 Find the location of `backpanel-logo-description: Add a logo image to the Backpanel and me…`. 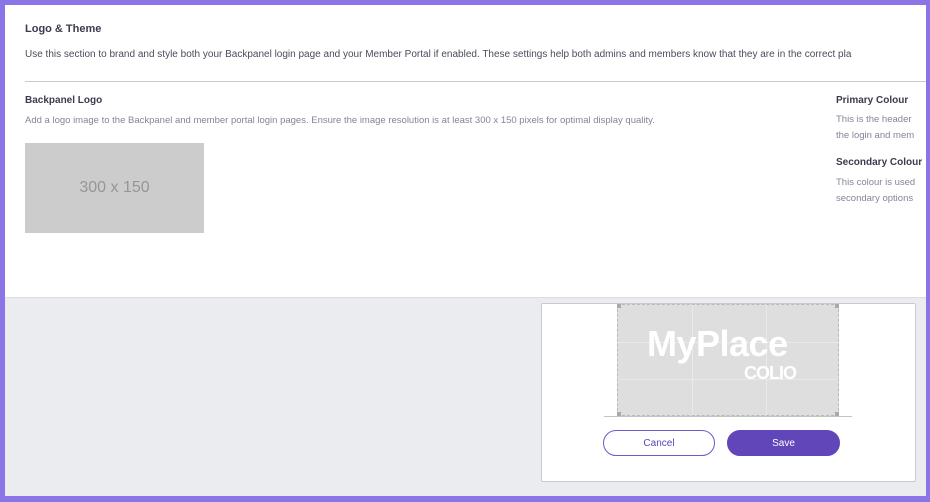

backpanel-logo-description: Add a logo image to the Backpanel and me… is located at coordinates (340, 120).